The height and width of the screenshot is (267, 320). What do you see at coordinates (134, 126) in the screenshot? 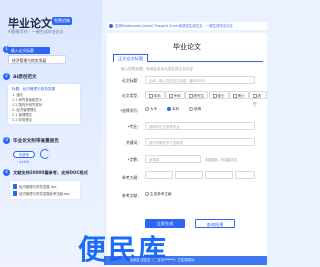
I see `major-label: *专业：` at bounding box center [134, 126].